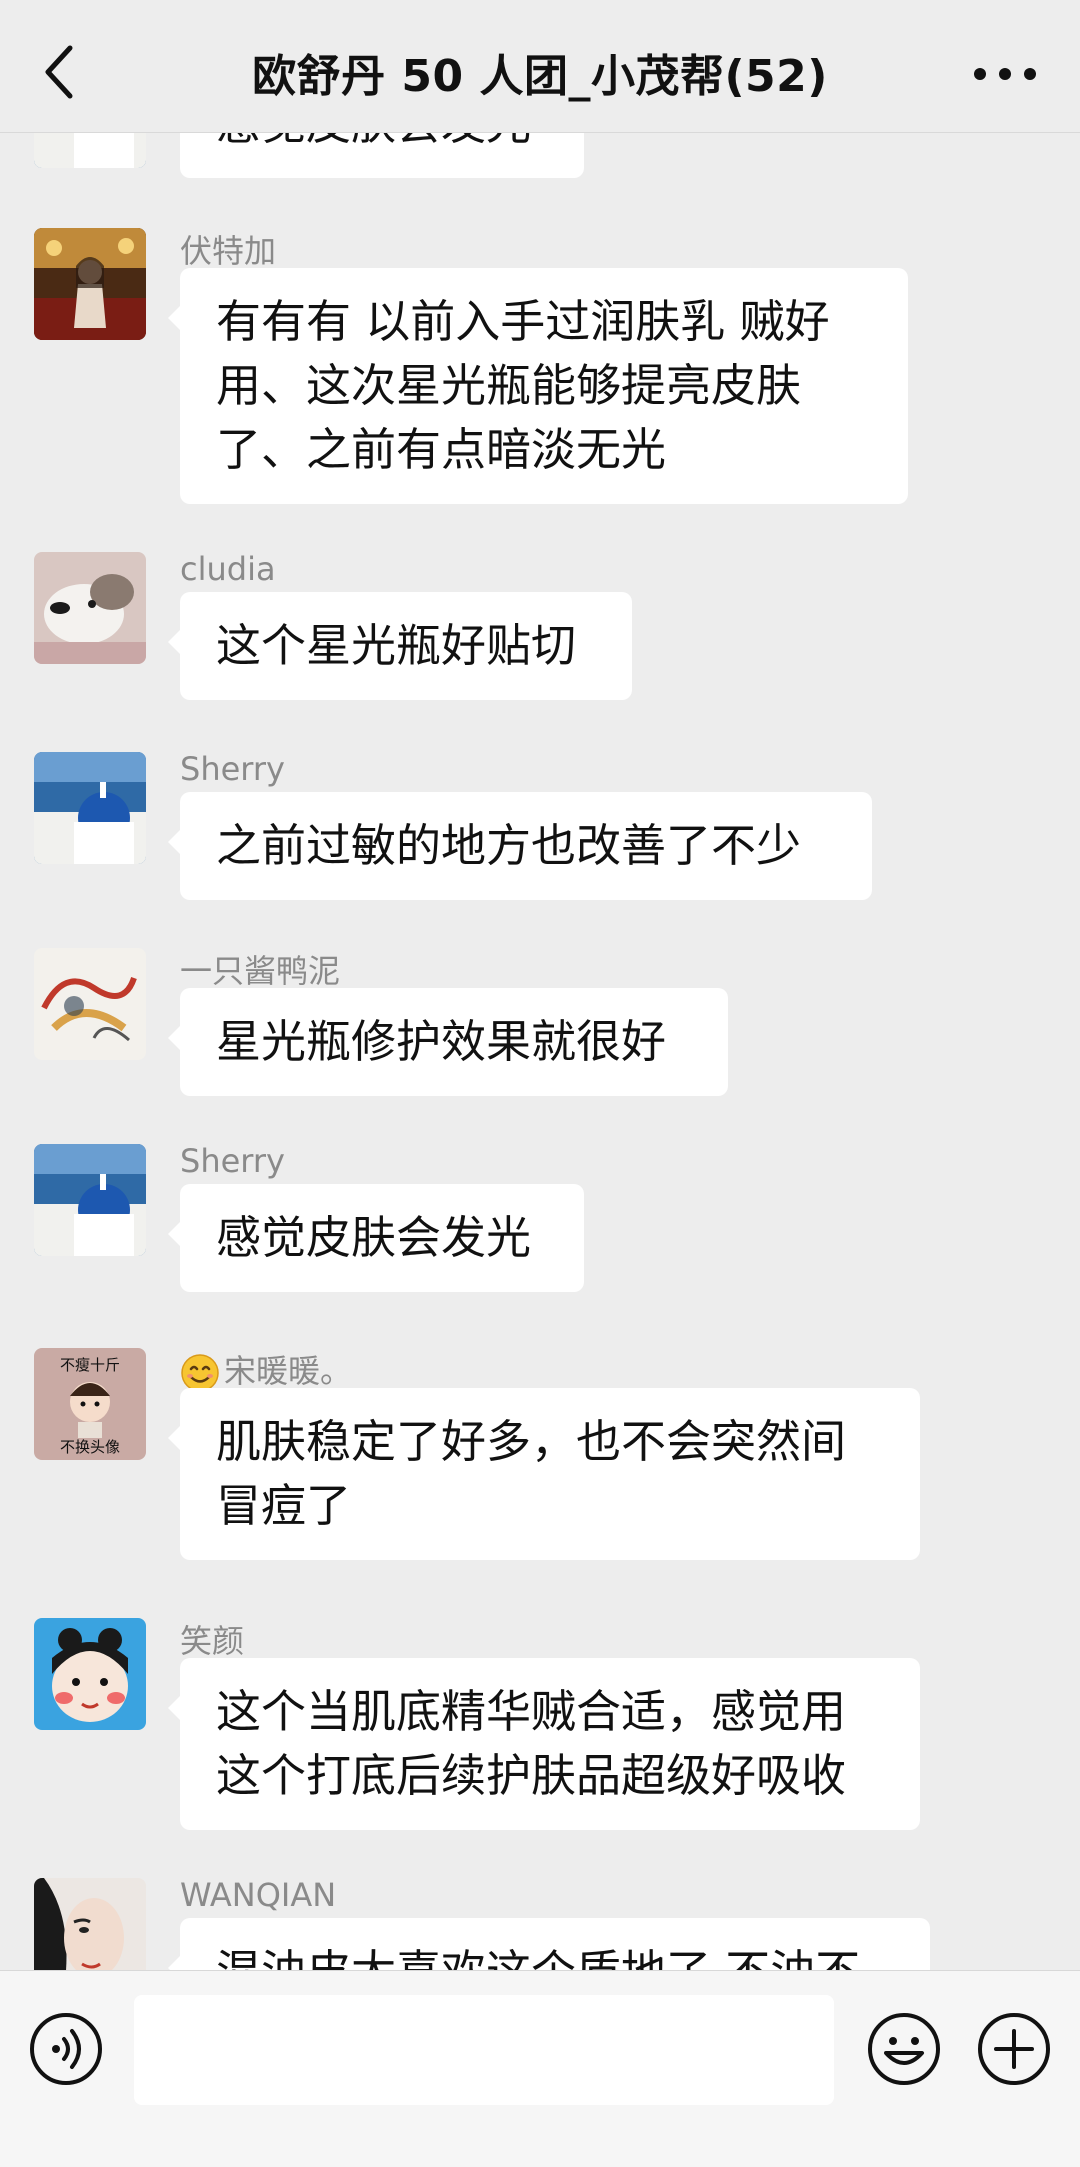  I want to click on message-bubble: 混油皮太喜欢这个质地了 不油不, so click(549, 1944).